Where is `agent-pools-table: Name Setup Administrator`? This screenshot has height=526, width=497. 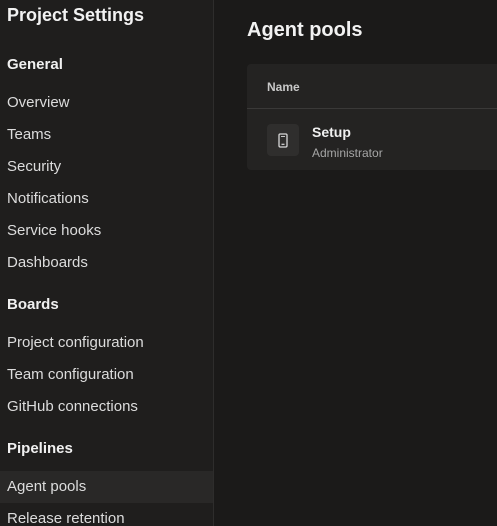 agent-pools-table: Name Setup Administrator is located at coordinates (372, 117).